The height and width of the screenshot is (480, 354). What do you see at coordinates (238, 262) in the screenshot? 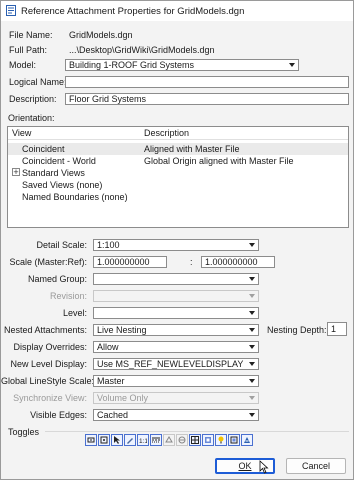
I see `scale-ref-input: 1.000000000` at bounding box center [238, 262].